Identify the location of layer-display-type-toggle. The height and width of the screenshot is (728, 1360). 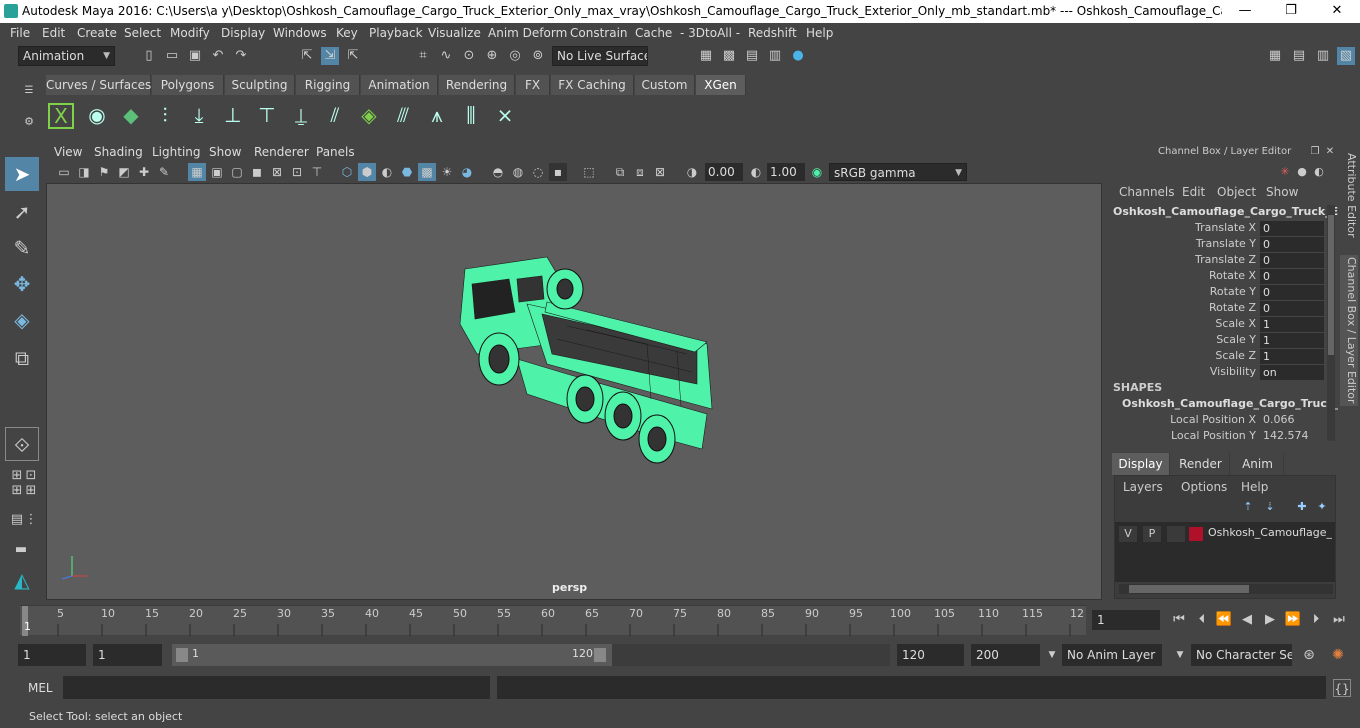
(1176, 534).